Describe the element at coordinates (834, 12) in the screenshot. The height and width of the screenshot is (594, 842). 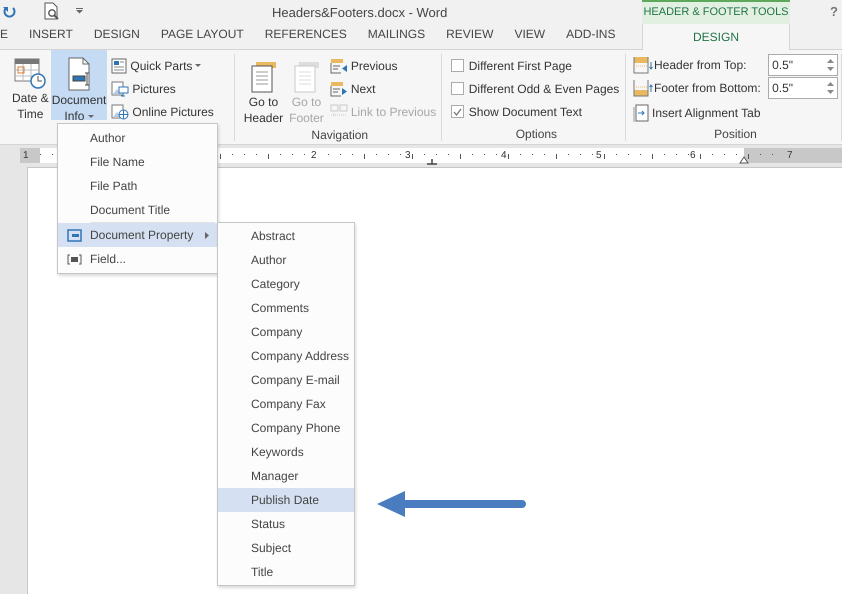
I see `help-button: ?` at that location.